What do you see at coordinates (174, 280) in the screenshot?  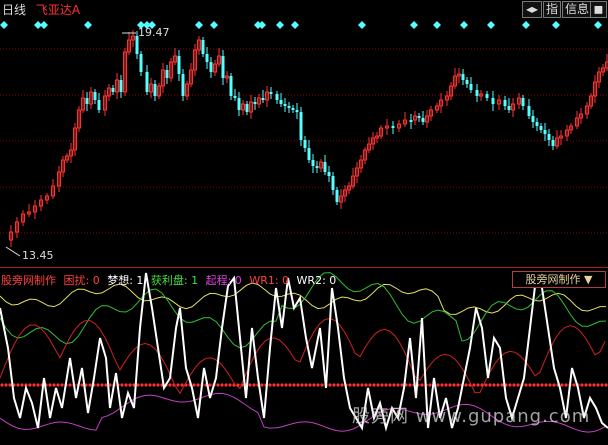 I see `indicator-huolipan: 获利盘: 1` at bounding box center [174, 280].